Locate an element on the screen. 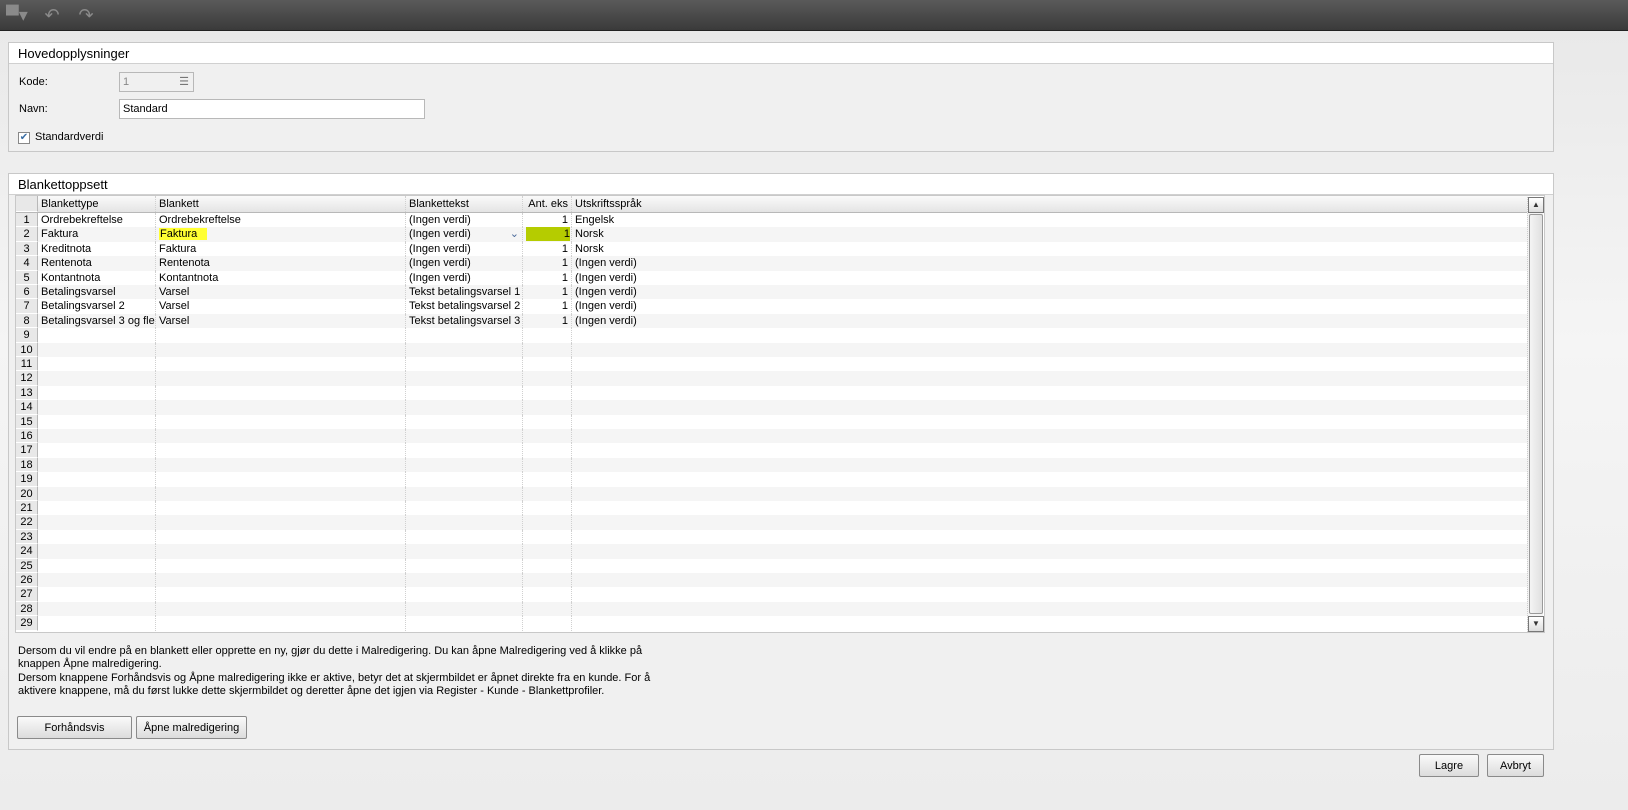 Image resolution: width=1628 pixels, height=810 pixels. cell-blankettype: Ordrebekreftelse is located at coordinates (97, 220).